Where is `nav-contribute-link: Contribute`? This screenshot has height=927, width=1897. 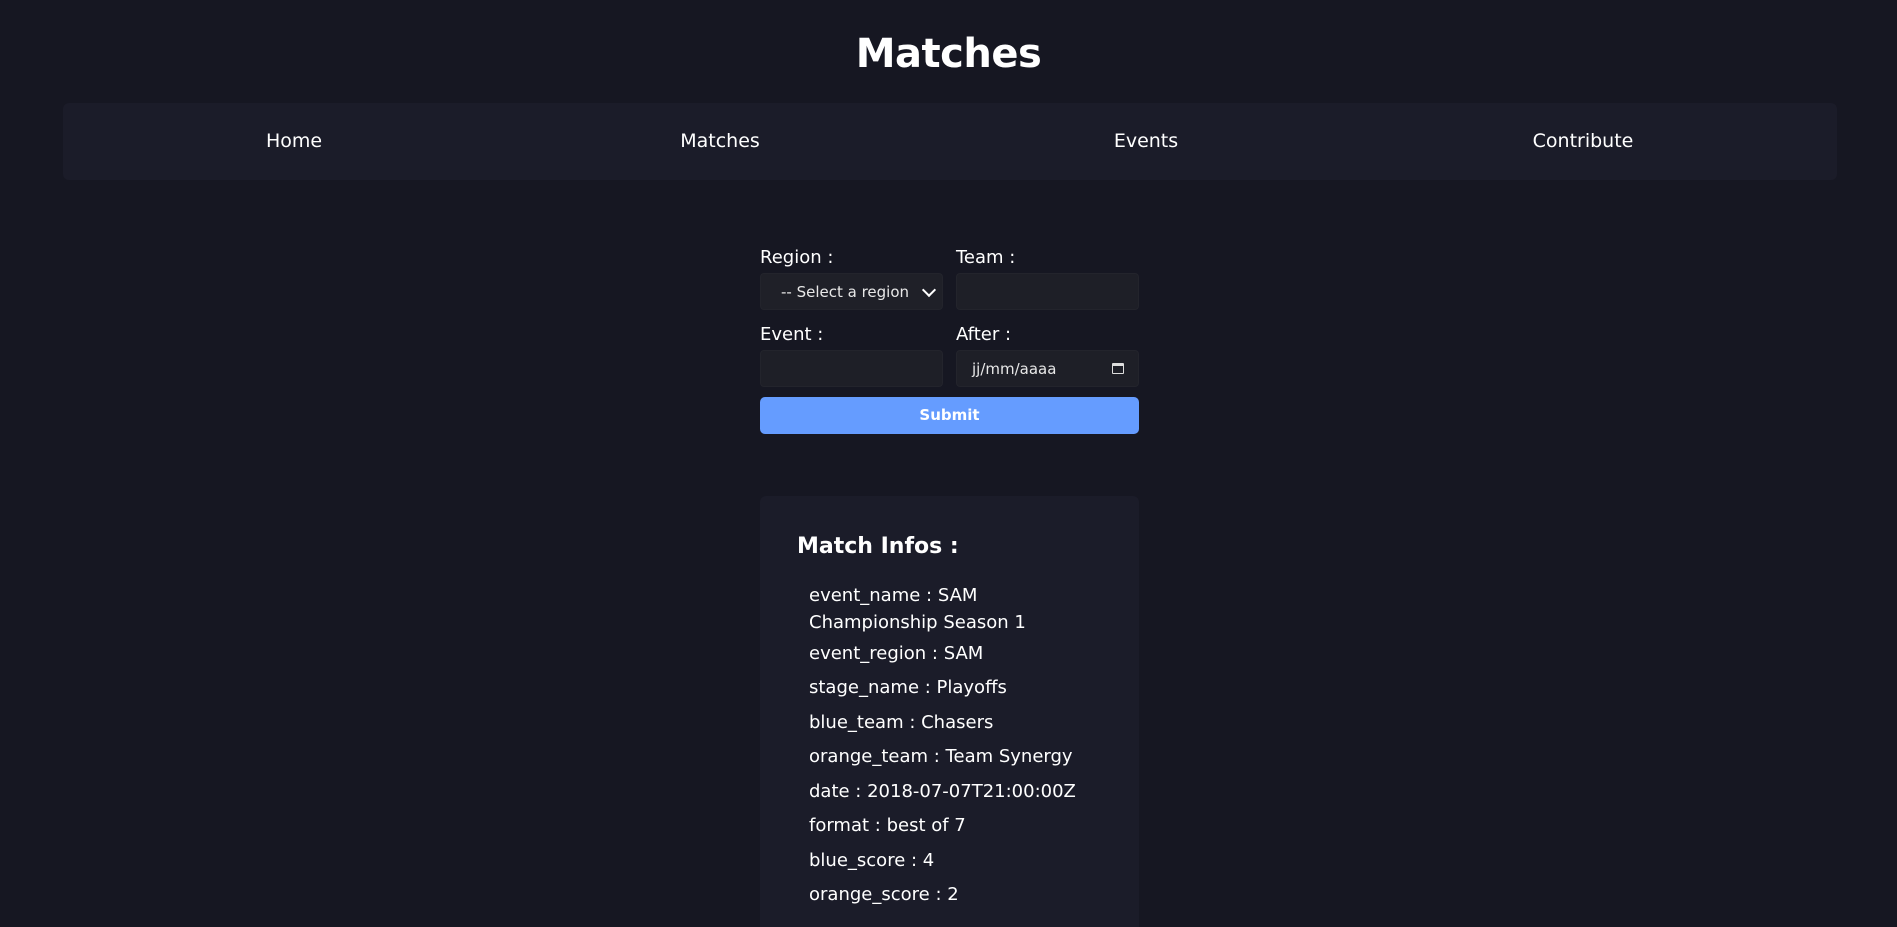 nav-contribute-link: Contribute is located at coordinates (1583, 141).